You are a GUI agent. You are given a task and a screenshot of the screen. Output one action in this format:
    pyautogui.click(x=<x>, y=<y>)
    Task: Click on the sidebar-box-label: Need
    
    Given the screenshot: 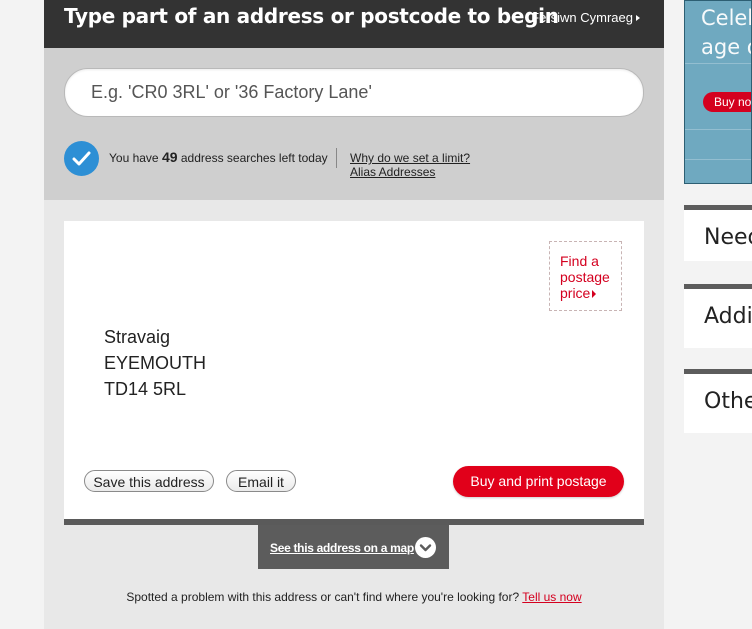 What is the action you would take?
    pyautogui.click(x=728, y=237)
    